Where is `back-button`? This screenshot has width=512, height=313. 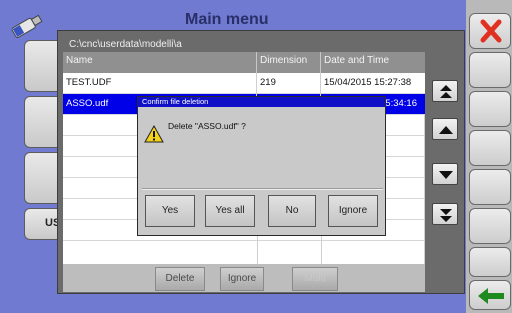 back-button is located at coordinates (490, 295).